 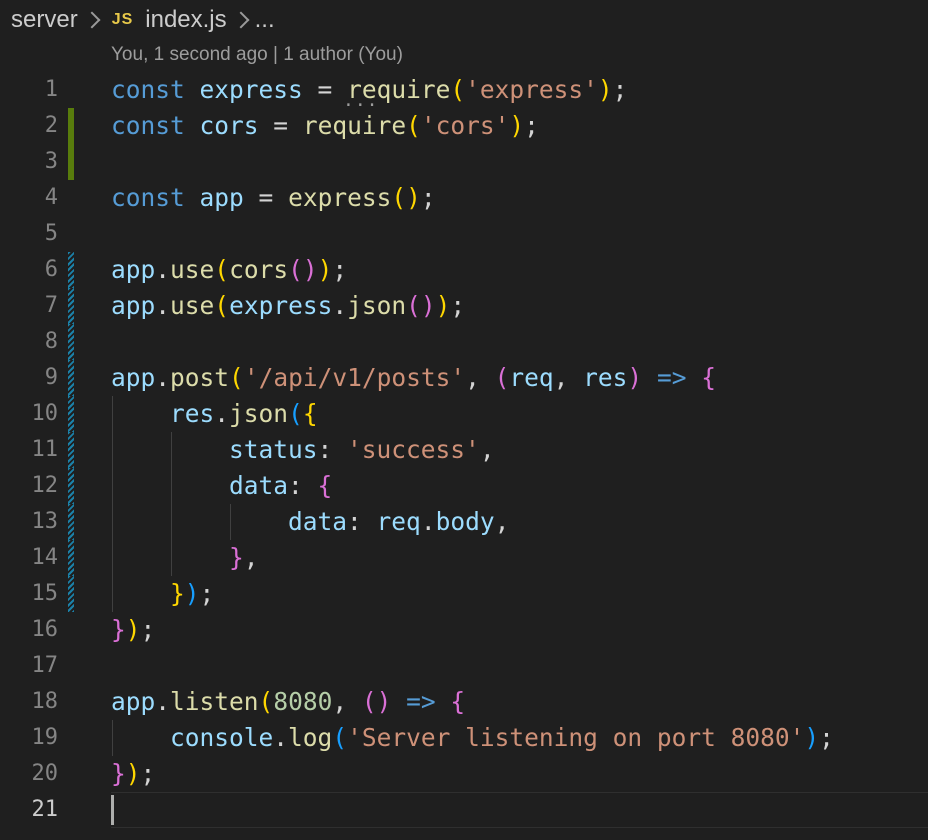 I want to click on code-token: 8080, so click(x=303, y=701).